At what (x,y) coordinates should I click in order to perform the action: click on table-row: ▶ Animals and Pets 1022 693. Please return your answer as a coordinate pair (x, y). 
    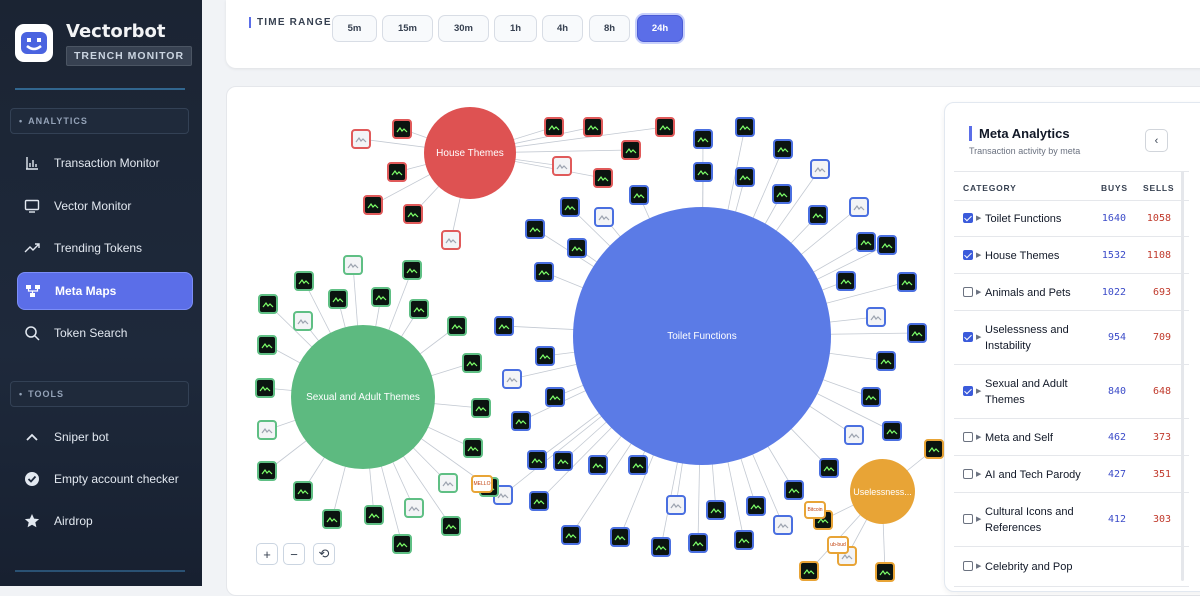
    Looking at the image, I should click on (1071, 292).